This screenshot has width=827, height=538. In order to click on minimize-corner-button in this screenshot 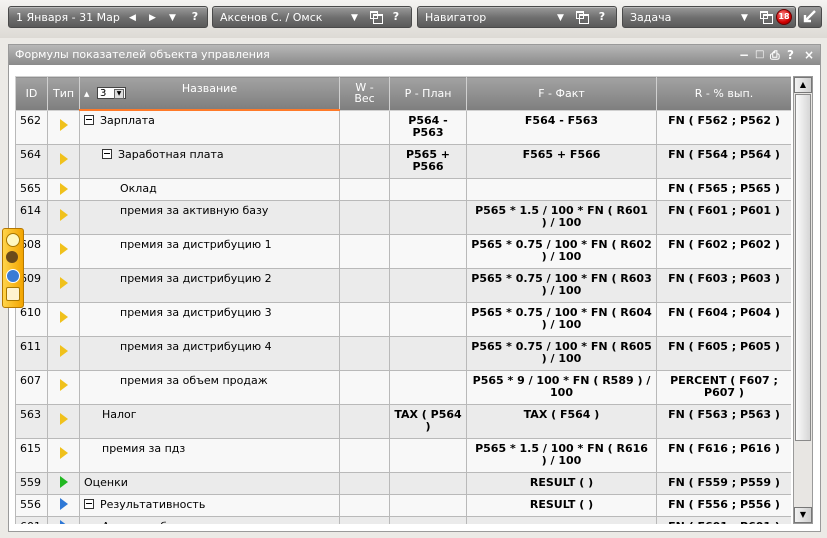, I will do `click(810, 17)`.